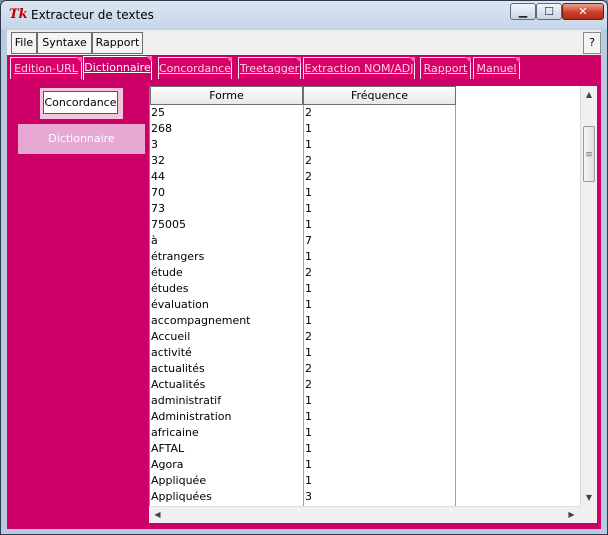 Image resolution: width=608 pixels, height=535 pixels. I want to click on maximize-button: ☐, so click(549, 11).